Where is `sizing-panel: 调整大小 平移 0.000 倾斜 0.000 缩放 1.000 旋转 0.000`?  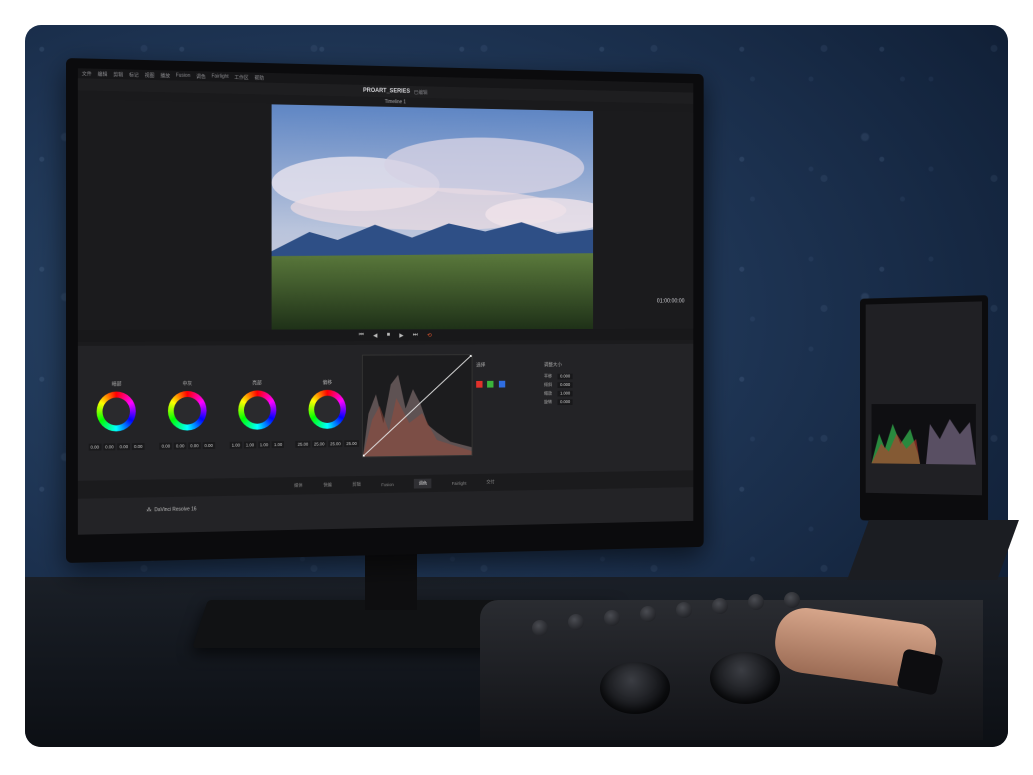 sizing-panel: 调整大小 平移 0.000 倾斜 0.000 缩放 1.000 旋转 0.000 is located at coordinates (606, 401).